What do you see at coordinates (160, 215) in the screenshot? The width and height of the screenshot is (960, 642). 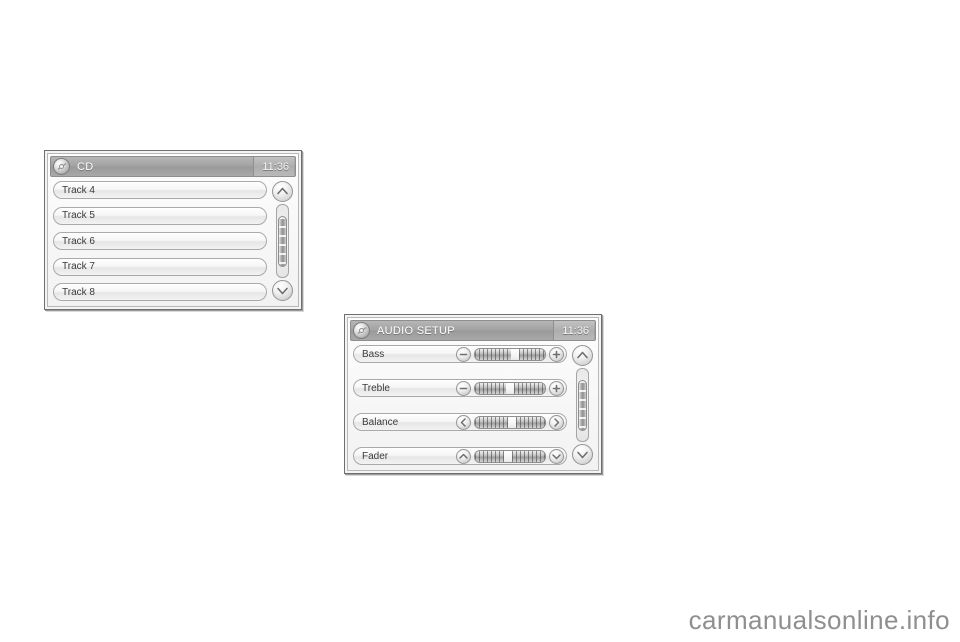 I see `list-item: Track 5` at bounding box center [160, 215].